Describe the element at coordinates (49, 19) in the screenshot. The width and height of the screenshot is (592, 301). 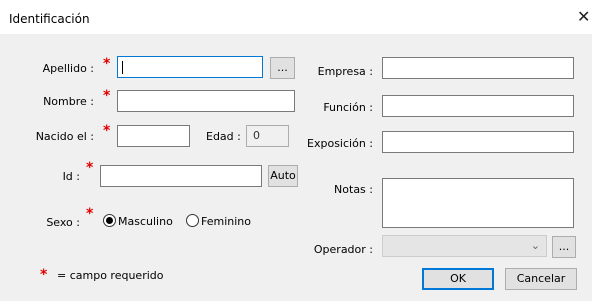
I see `window-title: Identificación` at that location.